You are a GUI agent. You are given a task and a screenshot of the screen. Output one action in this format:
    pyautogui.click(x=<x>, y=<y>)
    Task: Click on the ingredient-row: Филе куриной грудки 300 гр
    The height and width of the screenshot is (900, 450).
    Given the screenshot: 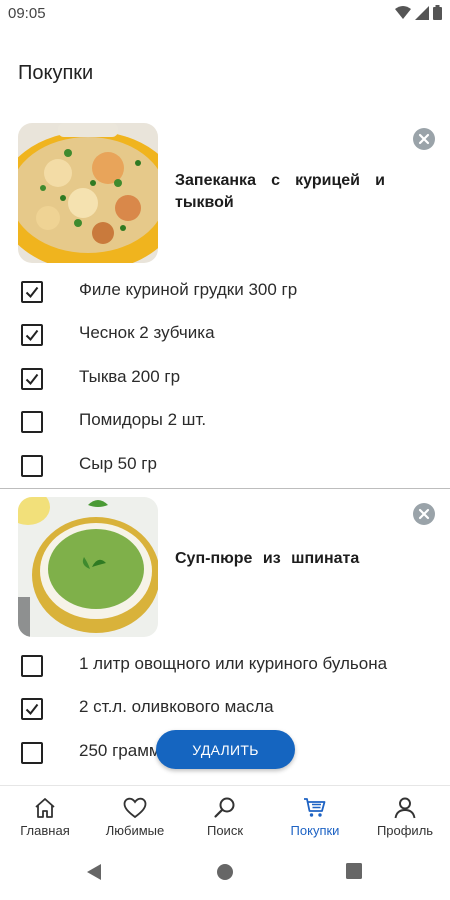 What is the action you would take?
    pyautogui.click(x=225, y=292)
    